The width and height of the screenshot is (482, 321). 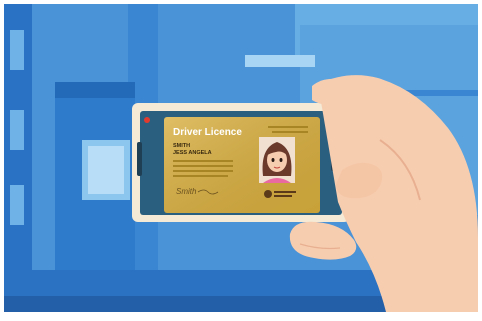 What do you see at coordinates (139, 159) in the screenshot?
I see `phone-side-button-left` at bounding box center [139, 159].